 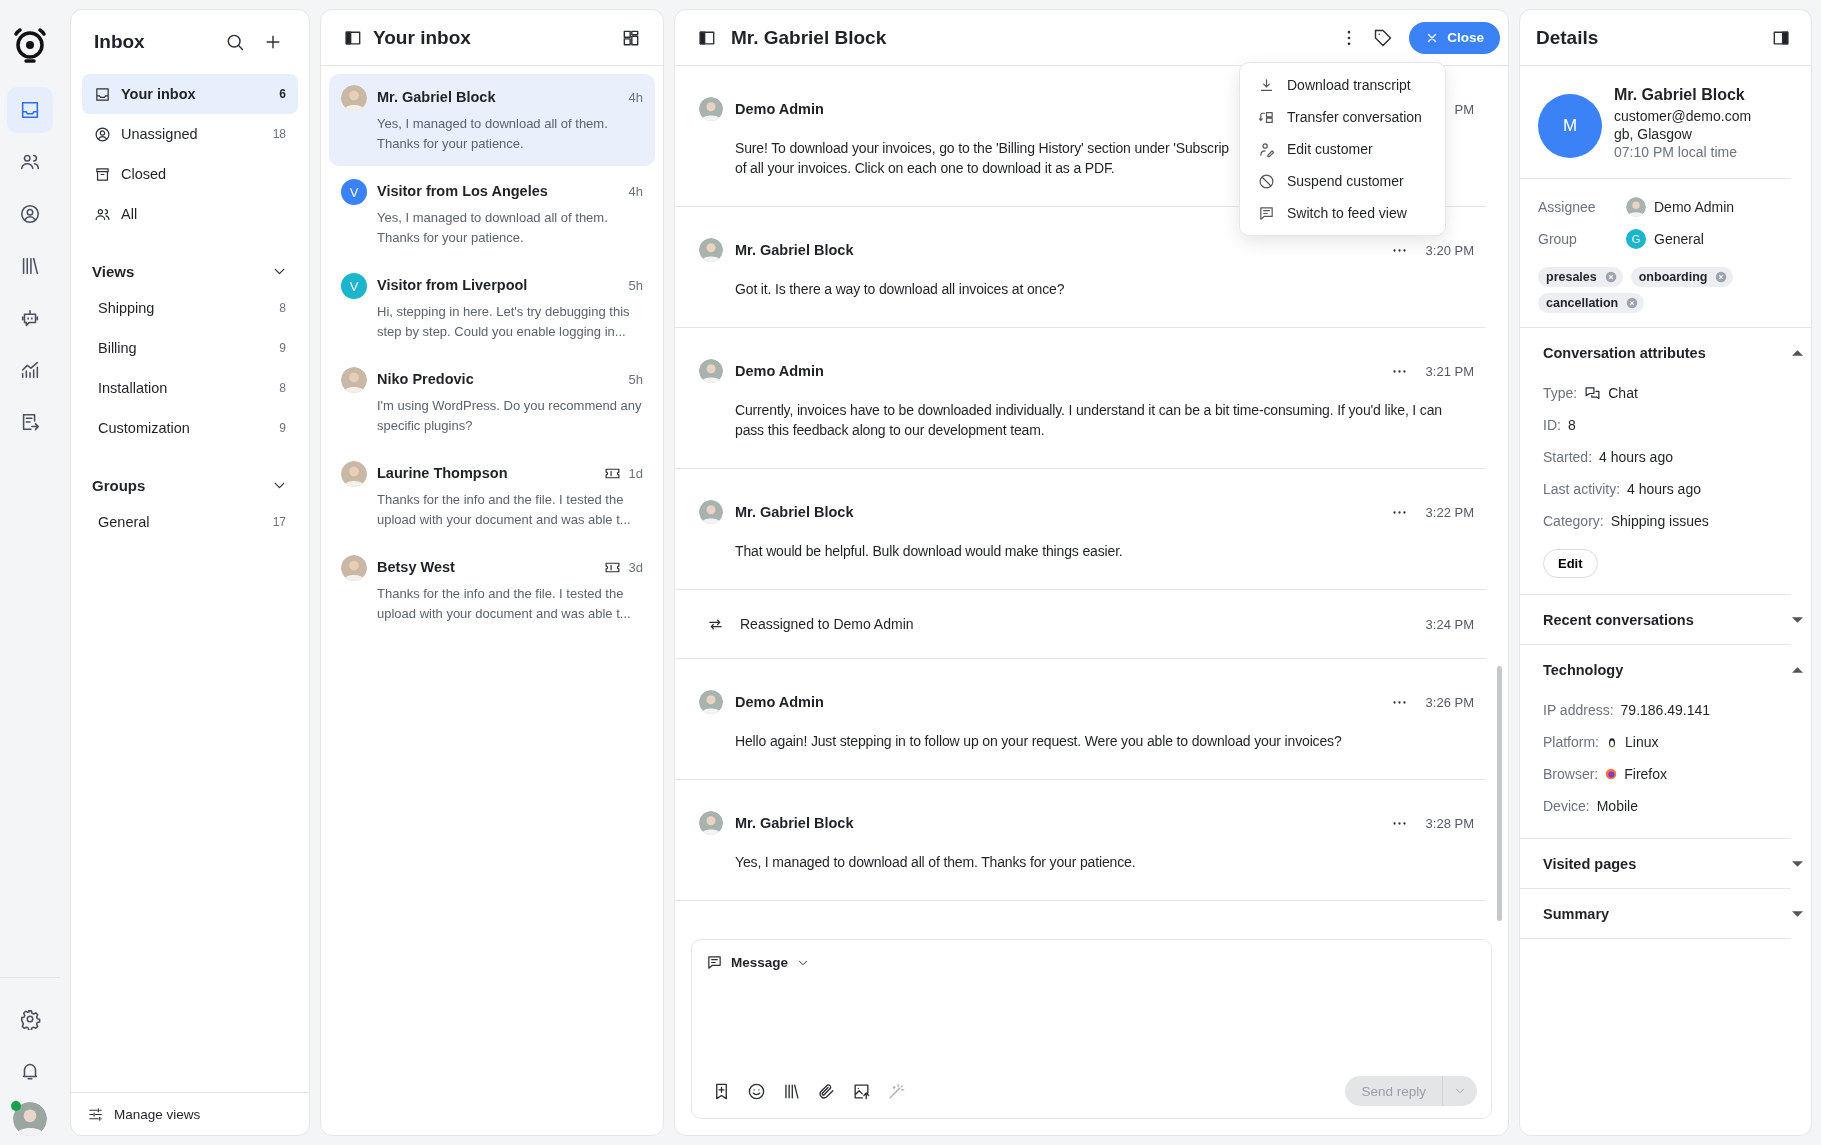 What do you see at coordinates (1342, 85) in the screenshot?
I see `menu-item: Download transcript` at bounding box center [1342, 85].